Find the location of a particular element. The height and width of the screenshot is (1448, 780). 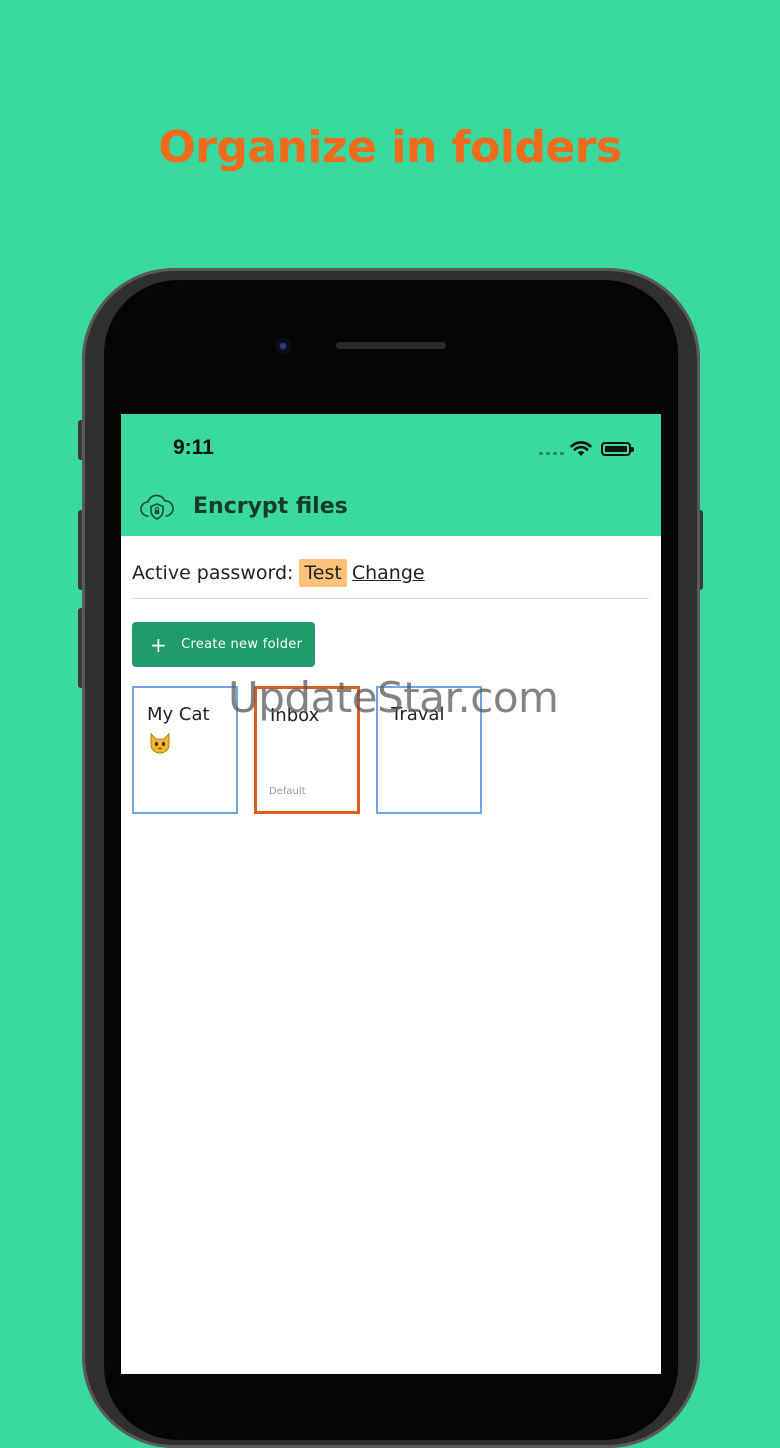

divider is located at coordinates (390, 598).